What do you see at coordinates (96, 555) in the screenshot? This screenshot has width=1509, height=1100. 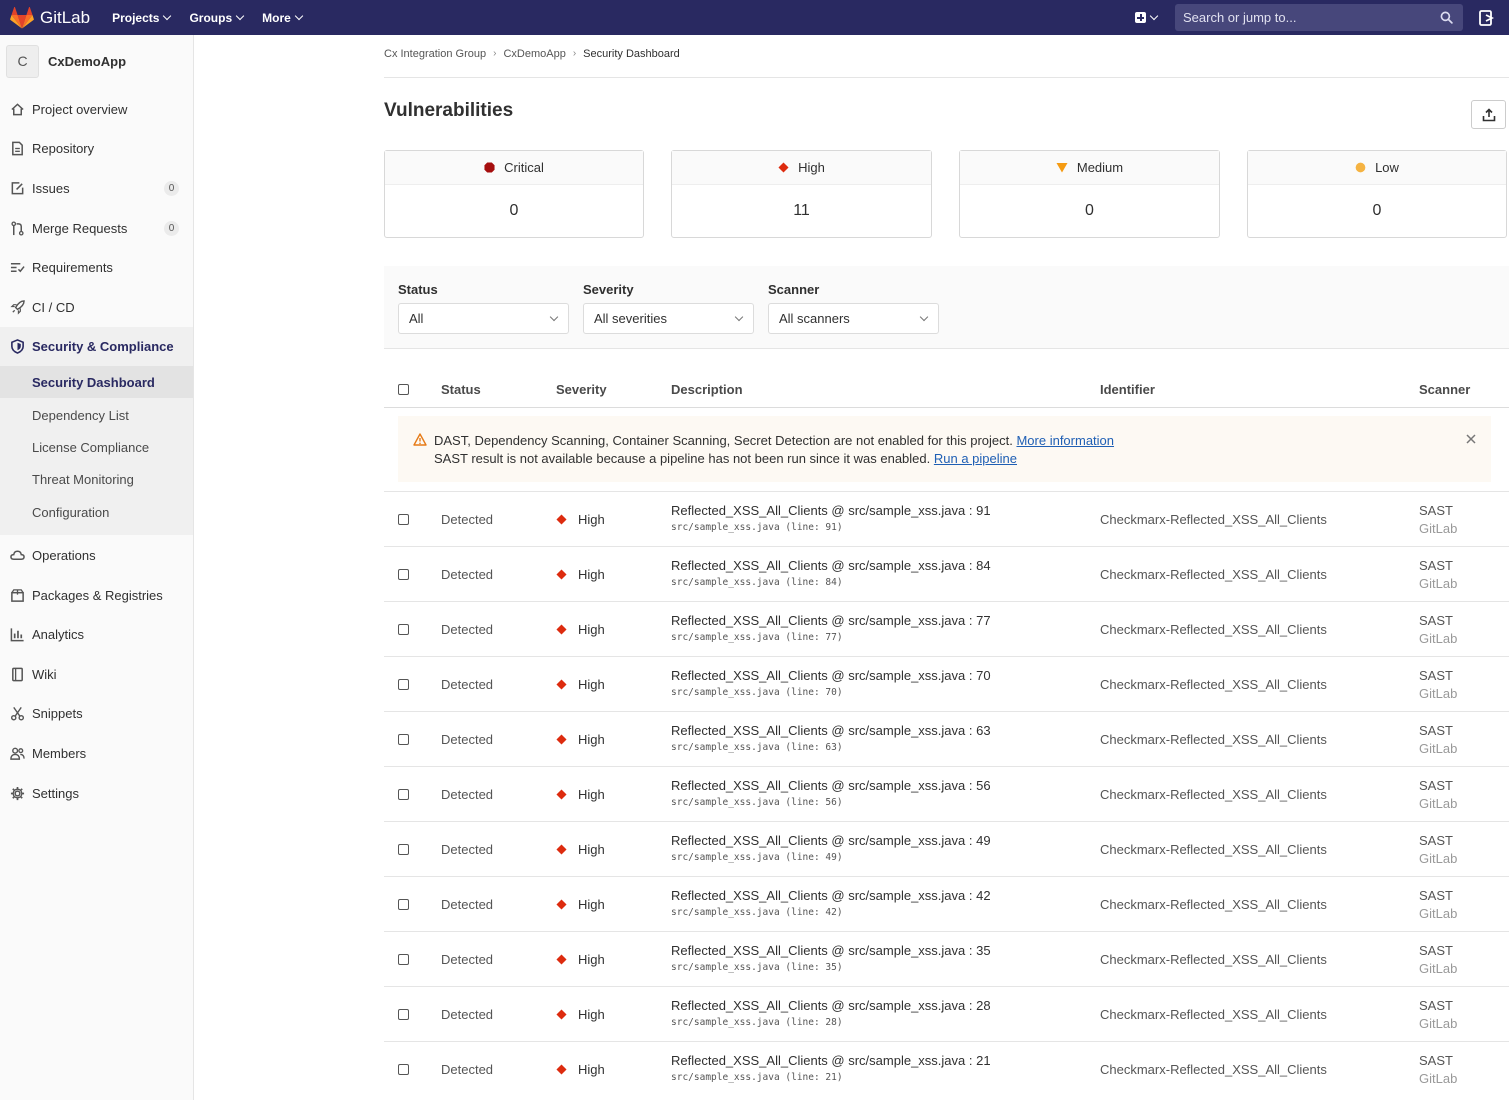 I see `sidebar-item-operations: Operations` at bounding box center [96, 555].